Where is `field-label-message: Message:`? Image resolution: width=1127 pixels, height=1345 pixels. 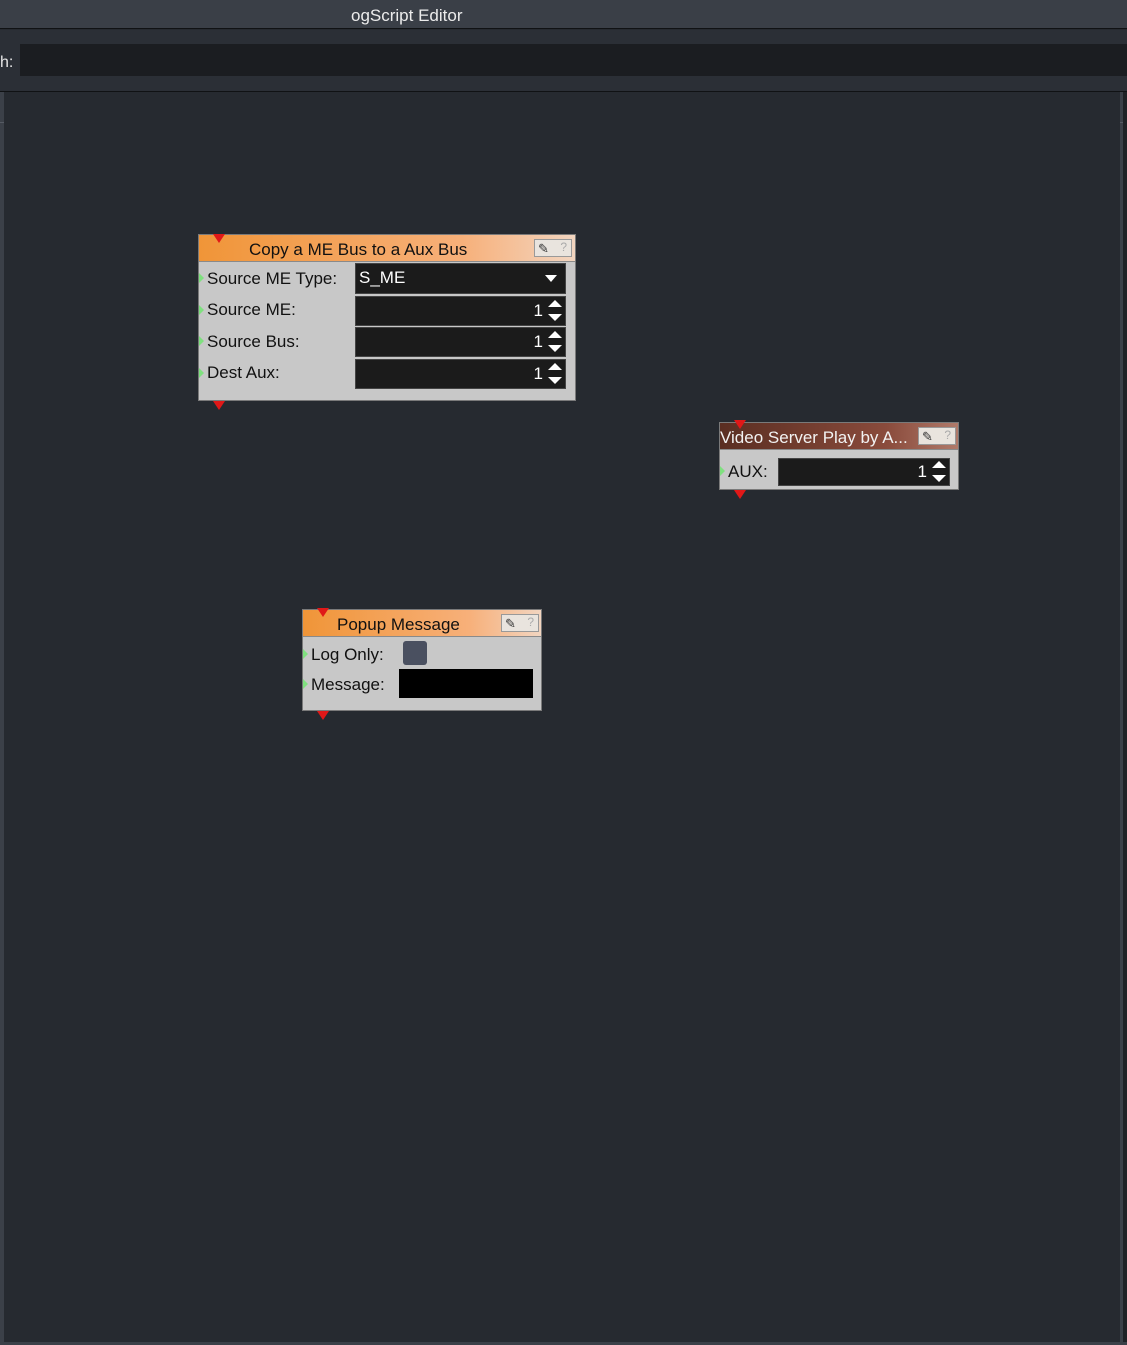 field-label-message: Message: is located at coordinates (348, 684).